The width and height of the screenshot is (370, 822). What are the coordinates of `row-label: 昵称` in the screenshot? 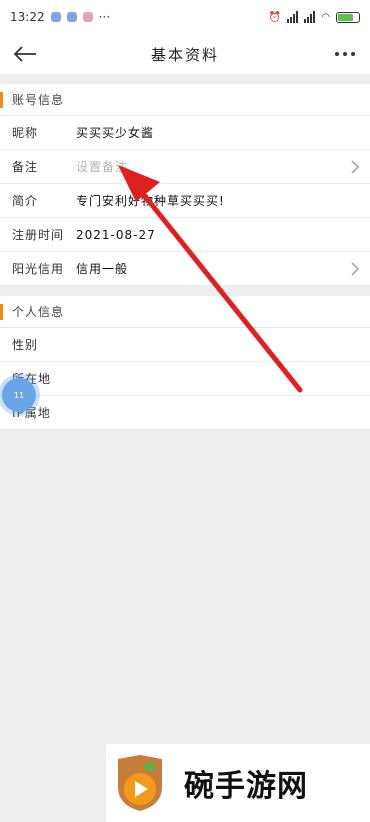 It's located at (25, 133).